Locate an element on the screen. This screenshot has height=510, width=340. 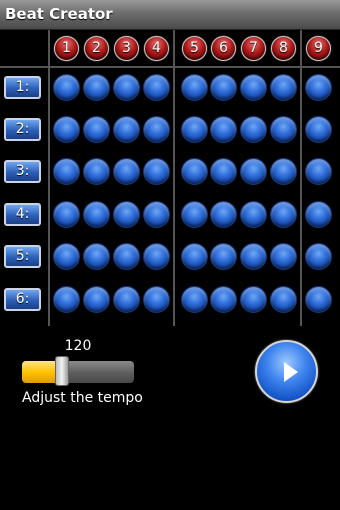
step-button-1: 1 is located at coordinates (66, 48).